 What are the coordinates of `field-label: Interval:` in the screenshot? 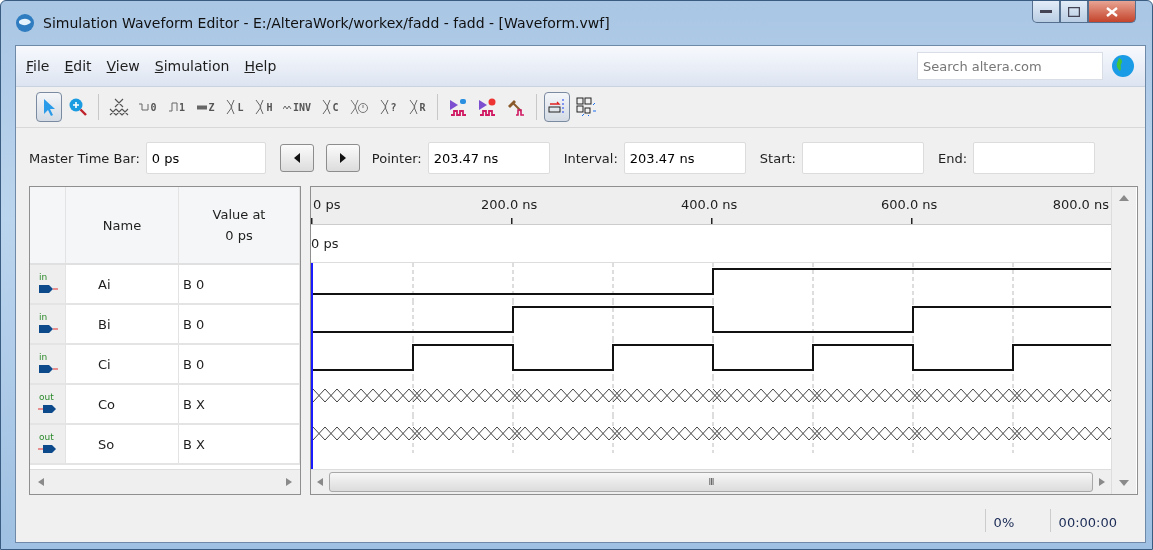 It's located at (590, 158).